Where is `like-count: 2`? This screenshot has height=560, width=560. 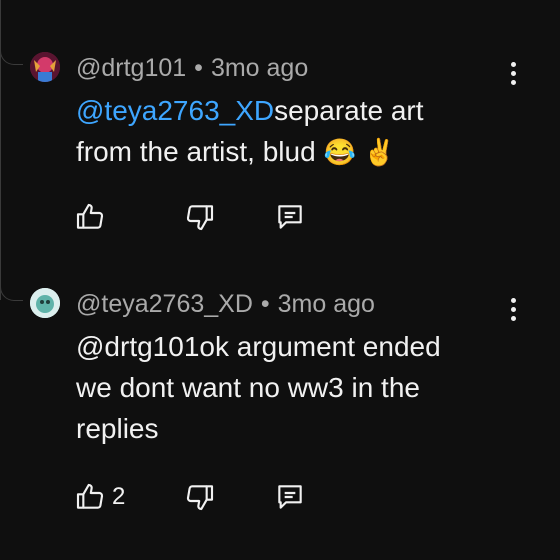 like-count: 2 is located at coordinates (119, 496).